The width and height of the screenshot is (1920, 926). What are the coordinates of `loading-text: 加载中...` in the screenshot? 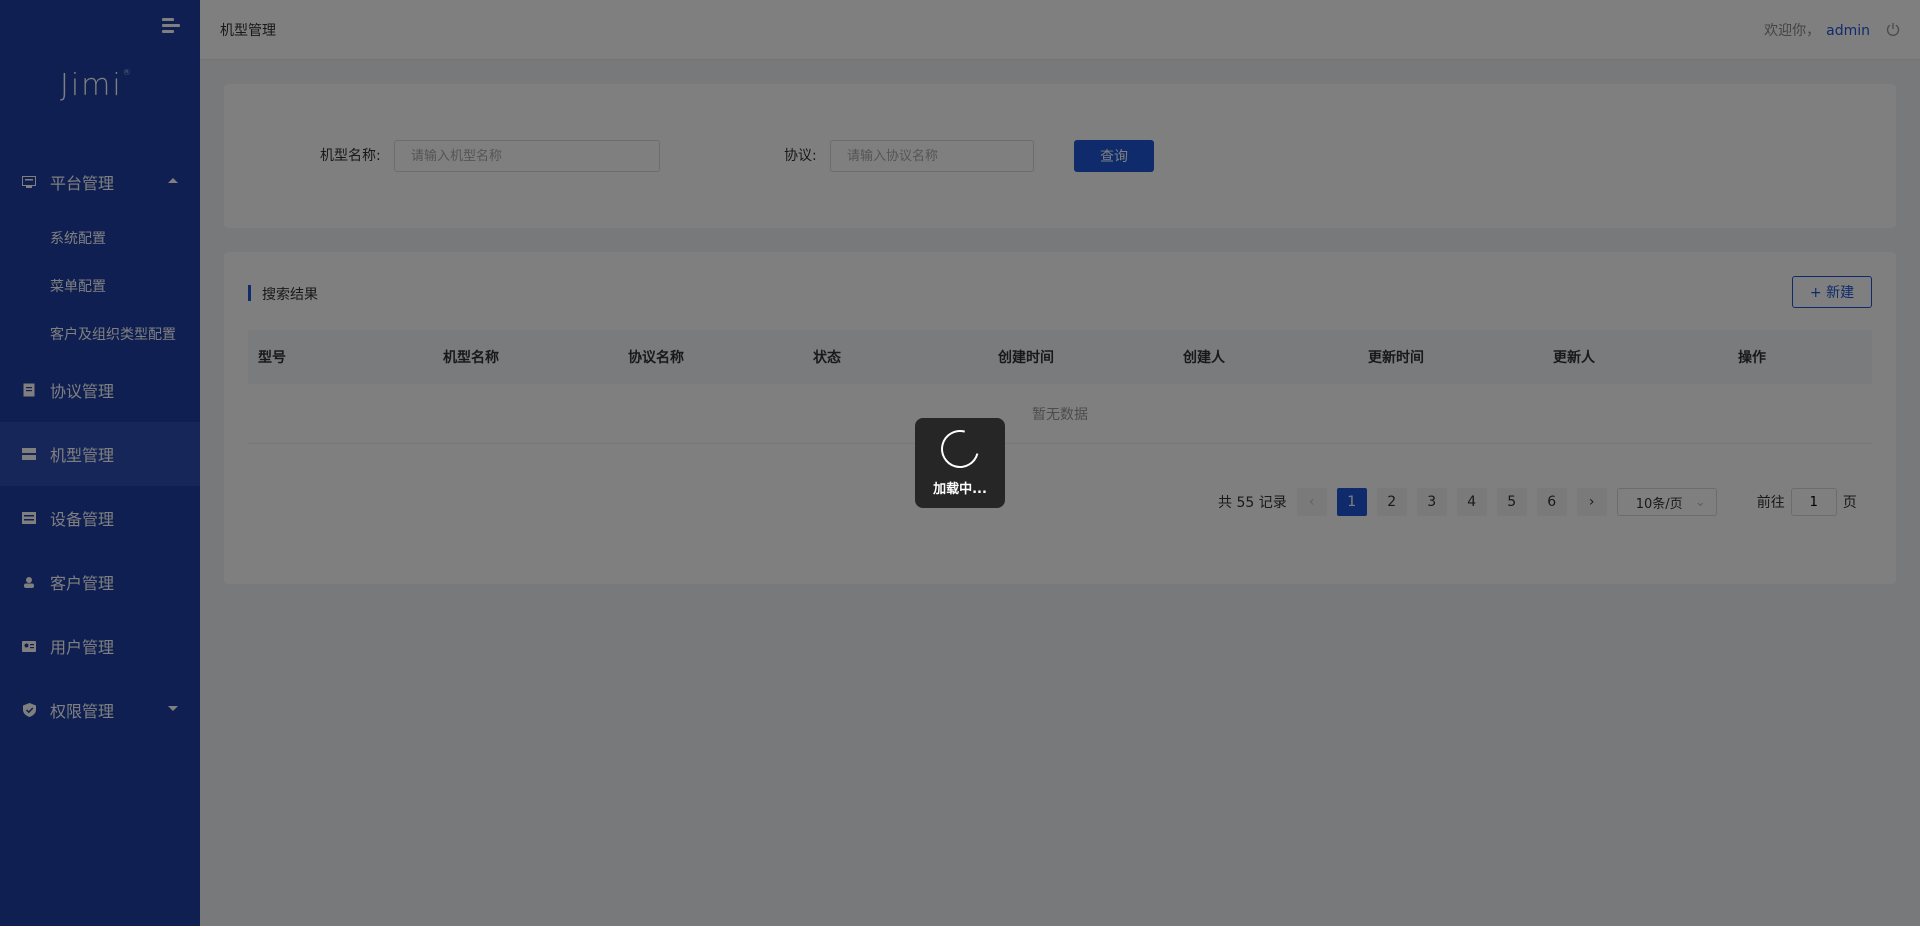 It's located at (960, 489).